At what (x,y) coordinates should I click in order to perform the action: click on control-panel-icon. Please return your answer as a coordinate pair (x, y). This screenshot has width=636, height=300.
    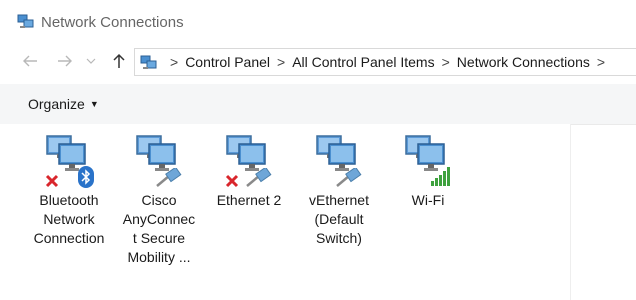
    Looking at the image, I should click on (148, 62).